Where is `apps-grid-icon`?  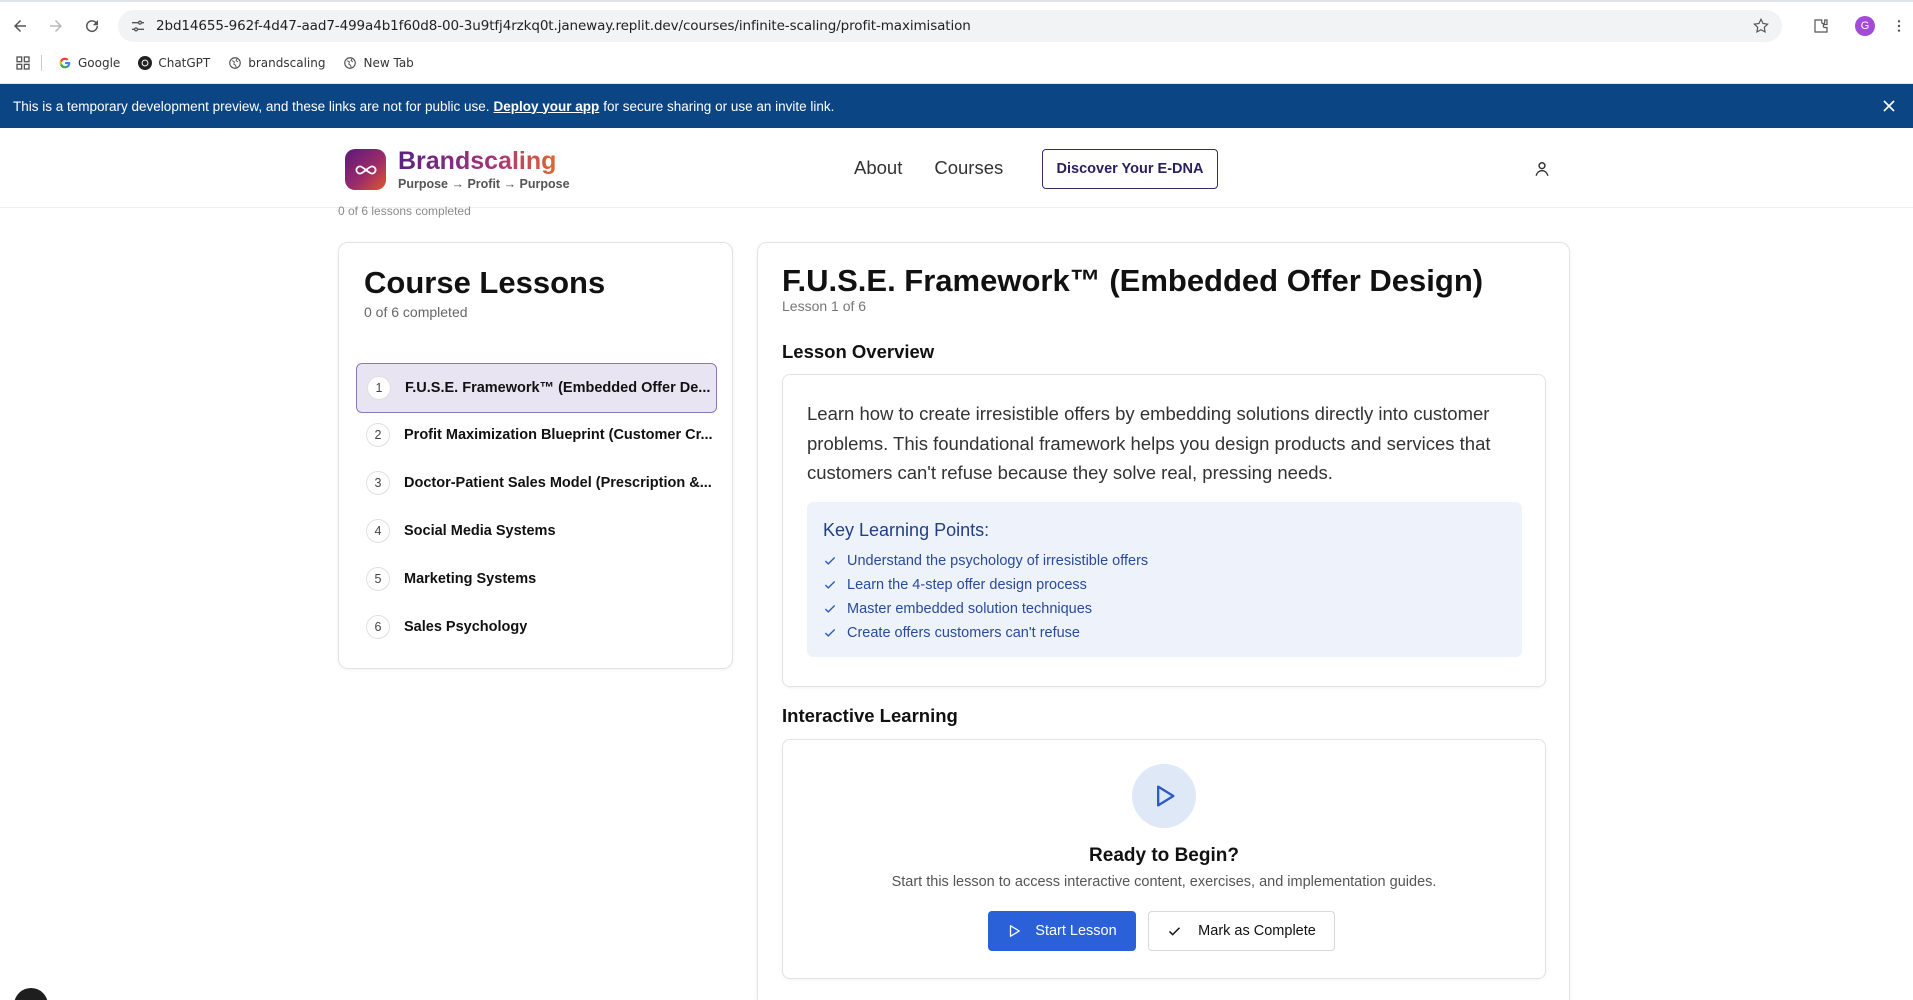 apps-grid-icon is located at coordinates (23, 63).